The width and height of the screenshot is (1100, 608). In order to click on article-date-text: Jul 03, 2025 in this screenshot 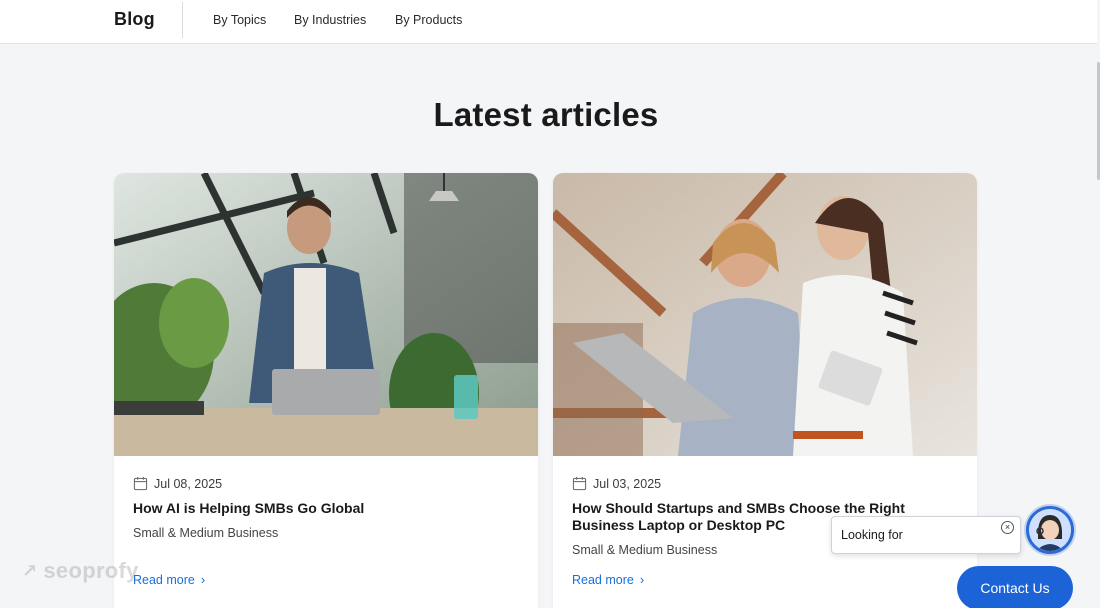, I will do `click(627, 483)`.